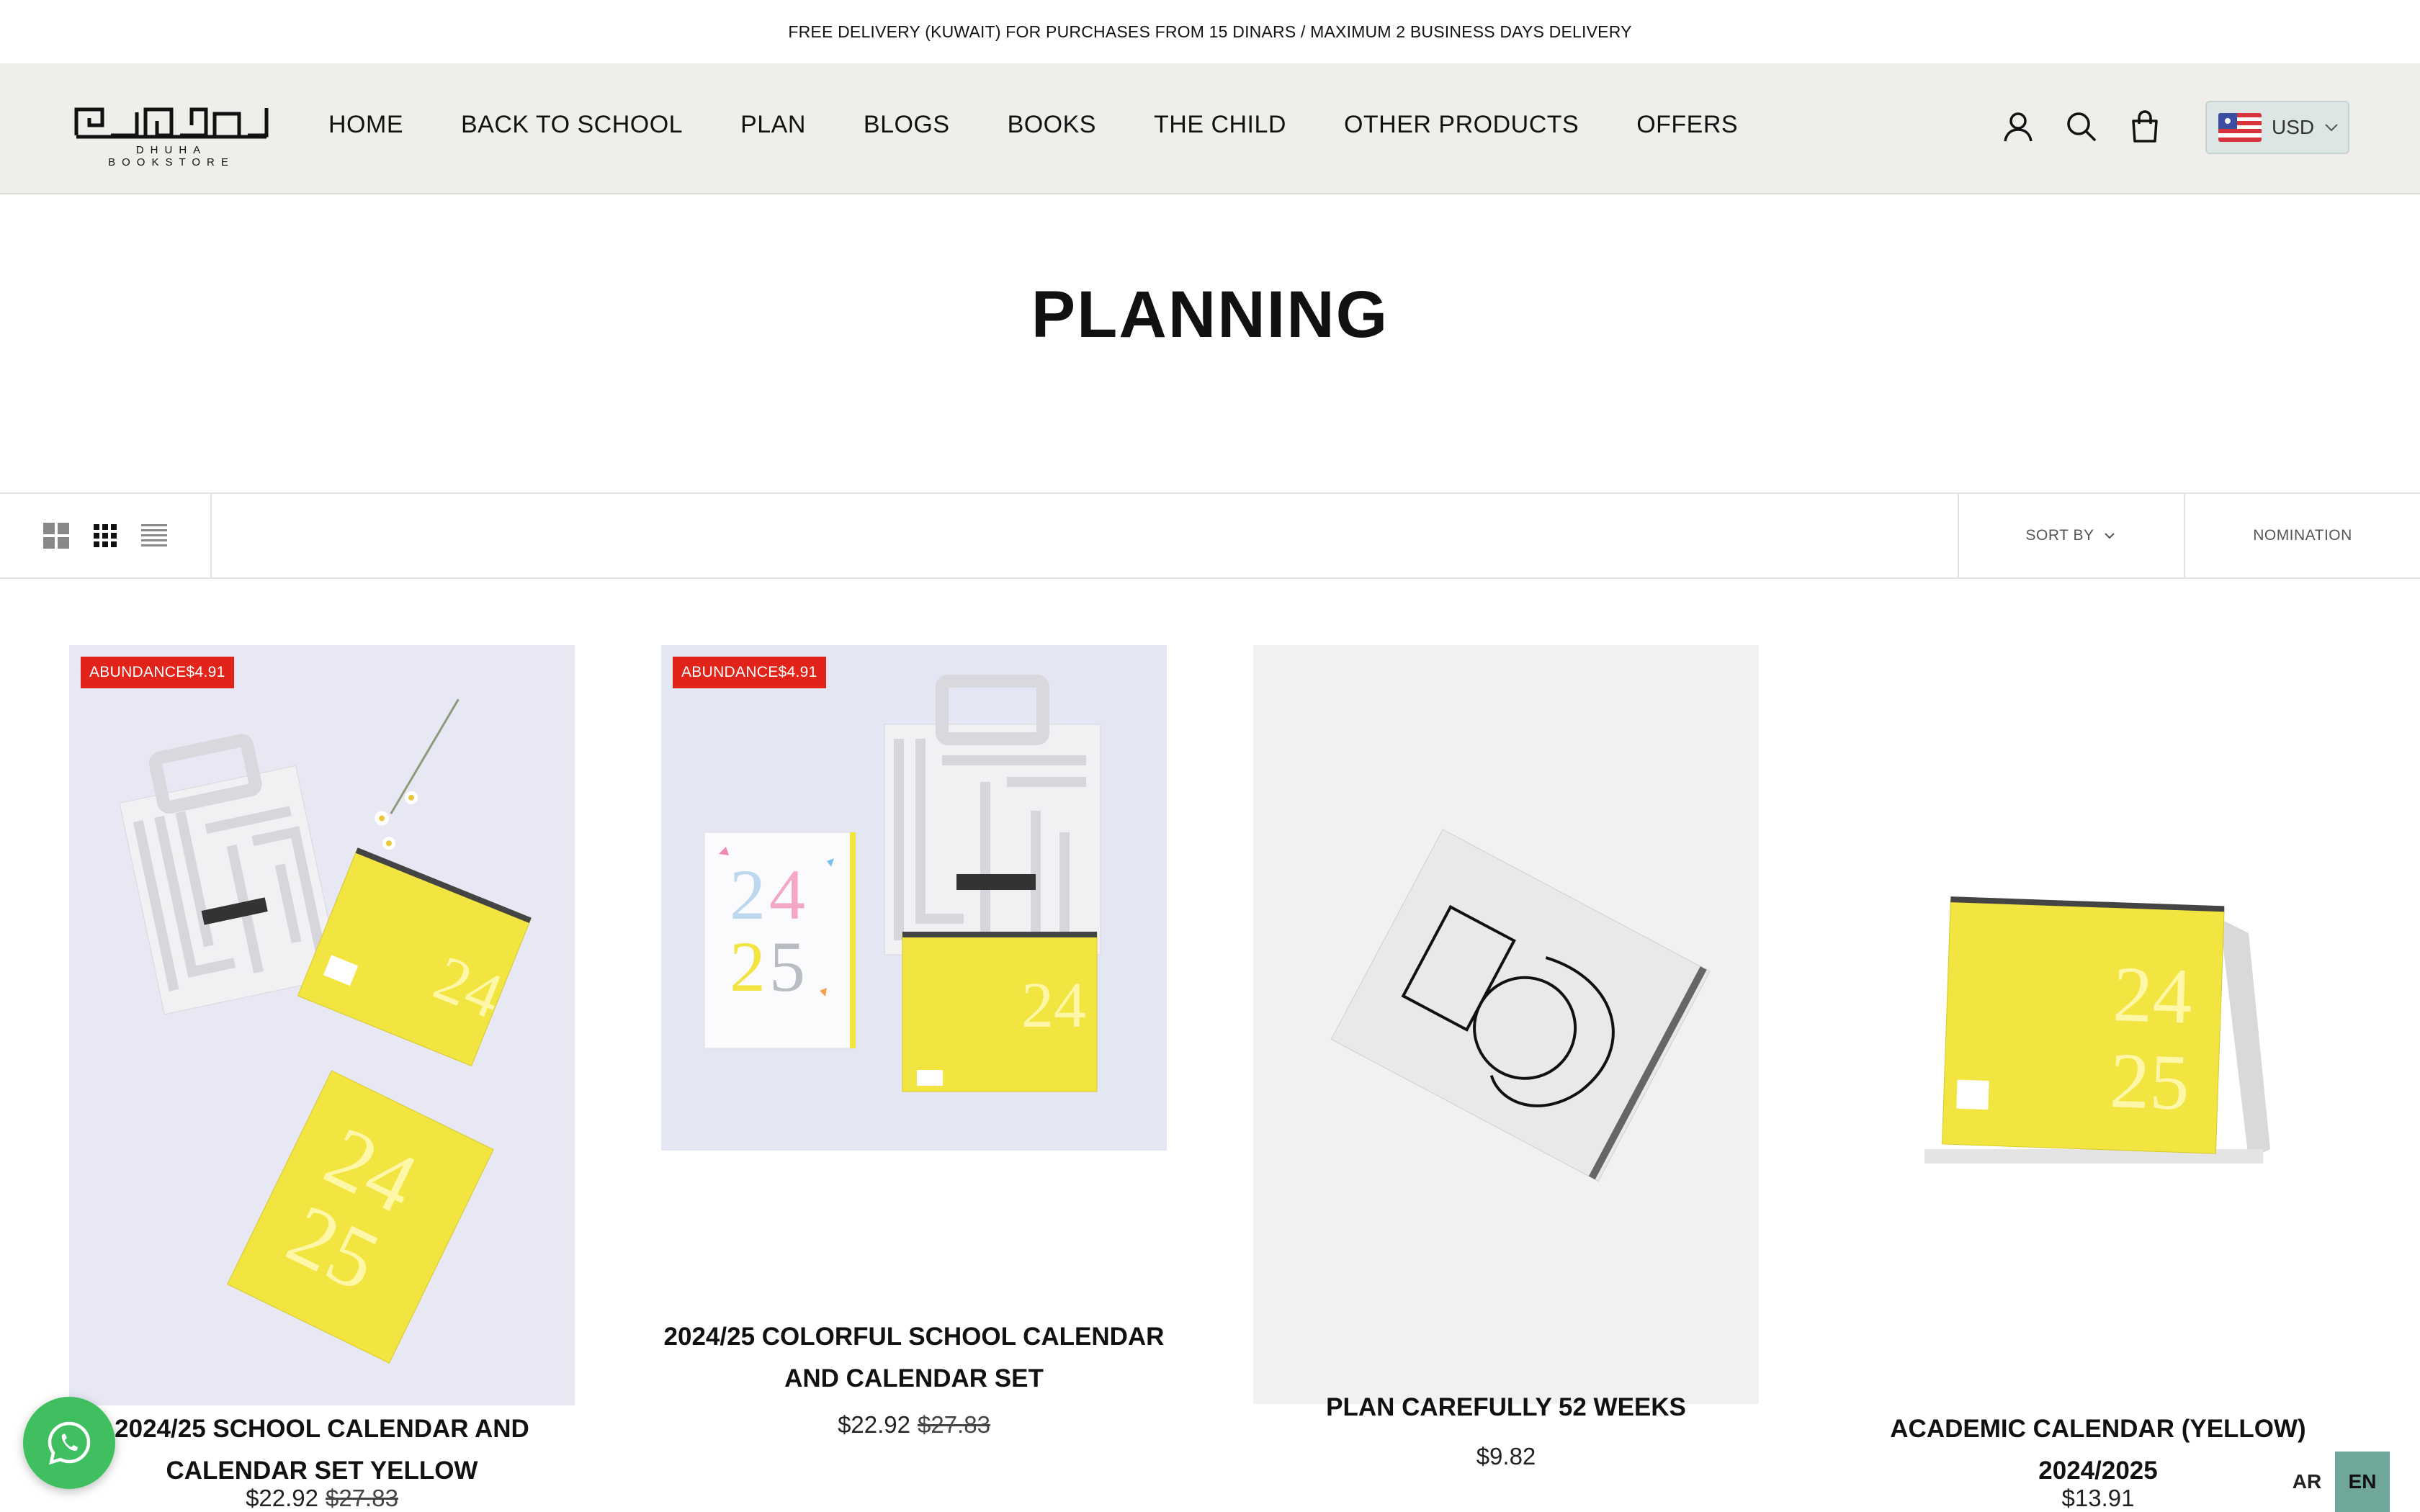 The image size is (2420, 1512). I want to click on product-title-line: 2024/25 SCHOOL CALENDAR AND, so click(322, 1429).